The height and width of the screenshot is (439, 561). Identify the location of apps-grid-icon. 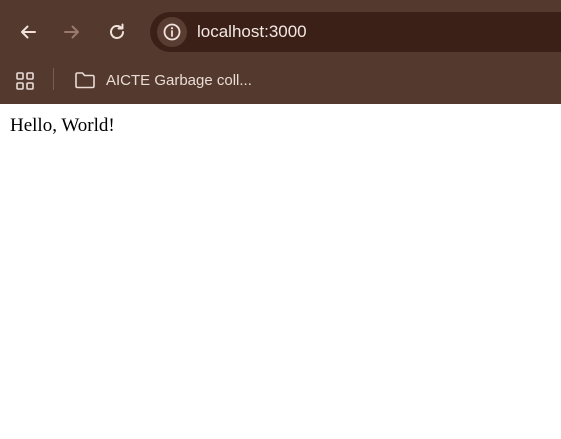
(25, 81).